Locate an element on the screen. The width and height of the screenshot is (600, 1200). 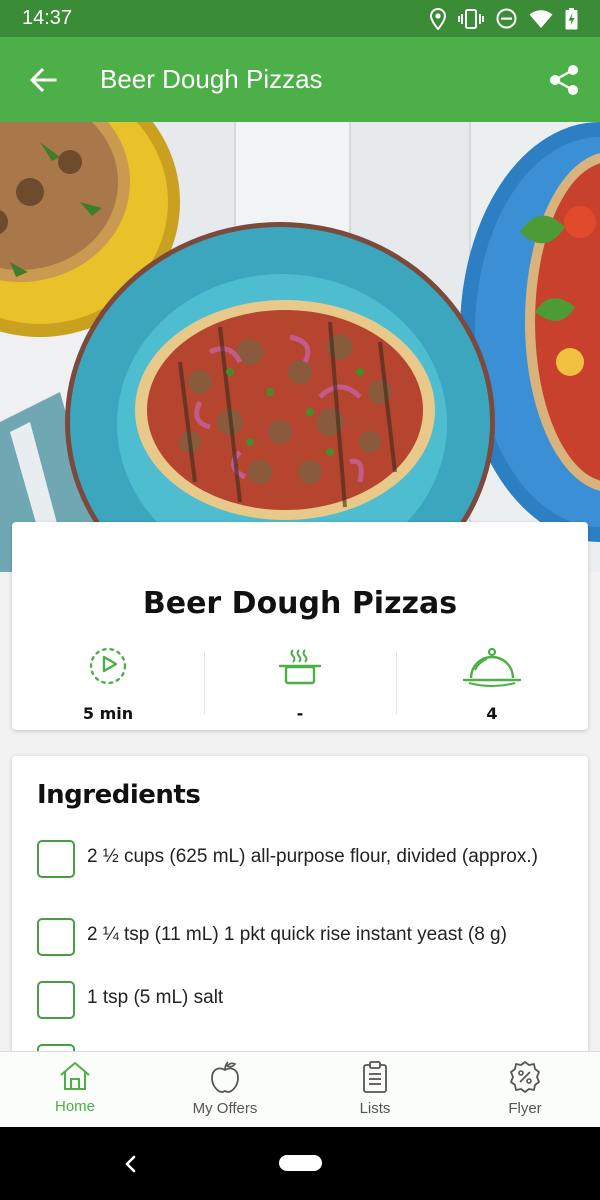
share-icon is located at coordinates (564, 79).